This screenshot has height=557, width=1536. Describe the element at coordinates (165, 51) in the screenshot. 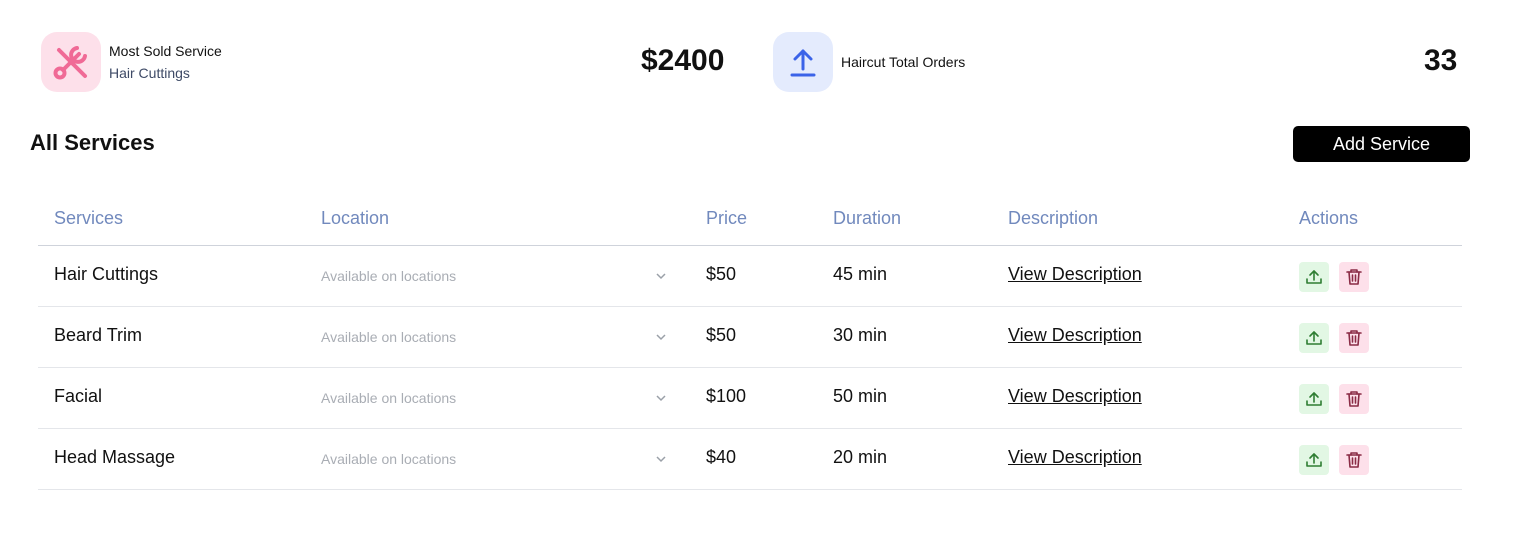

I see `most-sold-label: Most Sold Service` at that location.